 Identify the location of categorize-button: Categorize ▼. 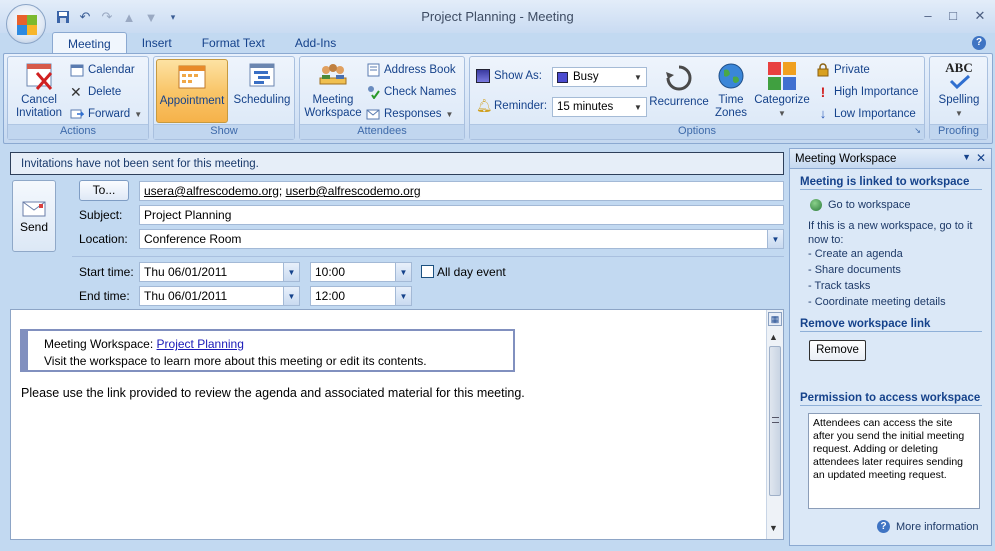
(782, 90).